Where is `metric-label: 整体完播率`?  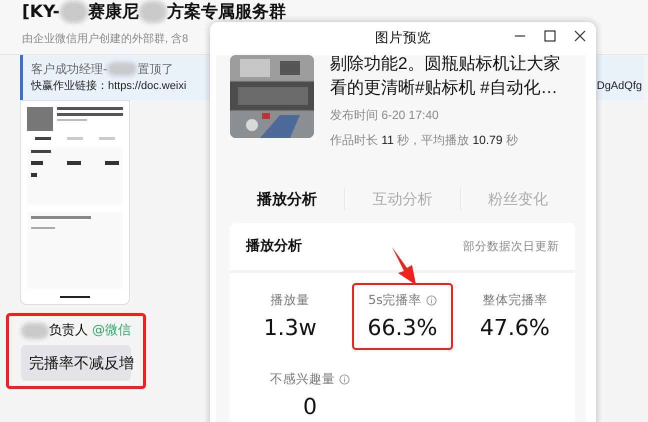 metric-label: 整体完播率 is located at coordinates (515, 300).